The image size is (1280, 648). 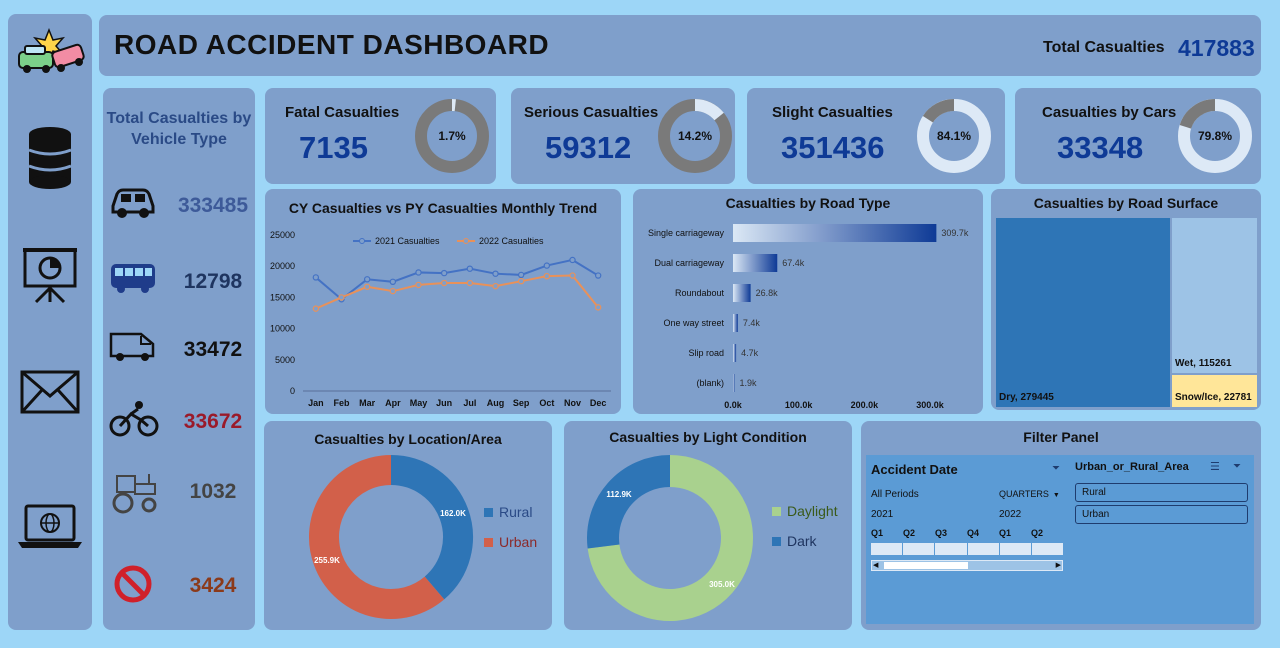 I want to click on year-2022-label: 2022, so click(x=1010, y=514).